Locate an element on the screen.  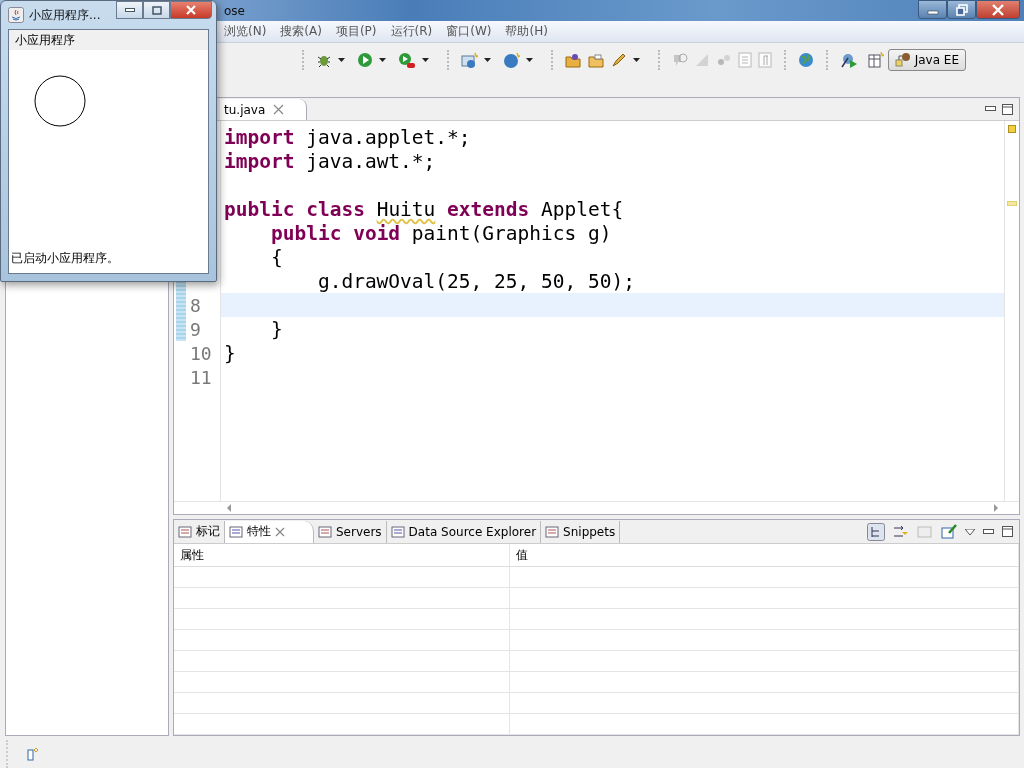
code-line: { is located at coordinates (276, 257).